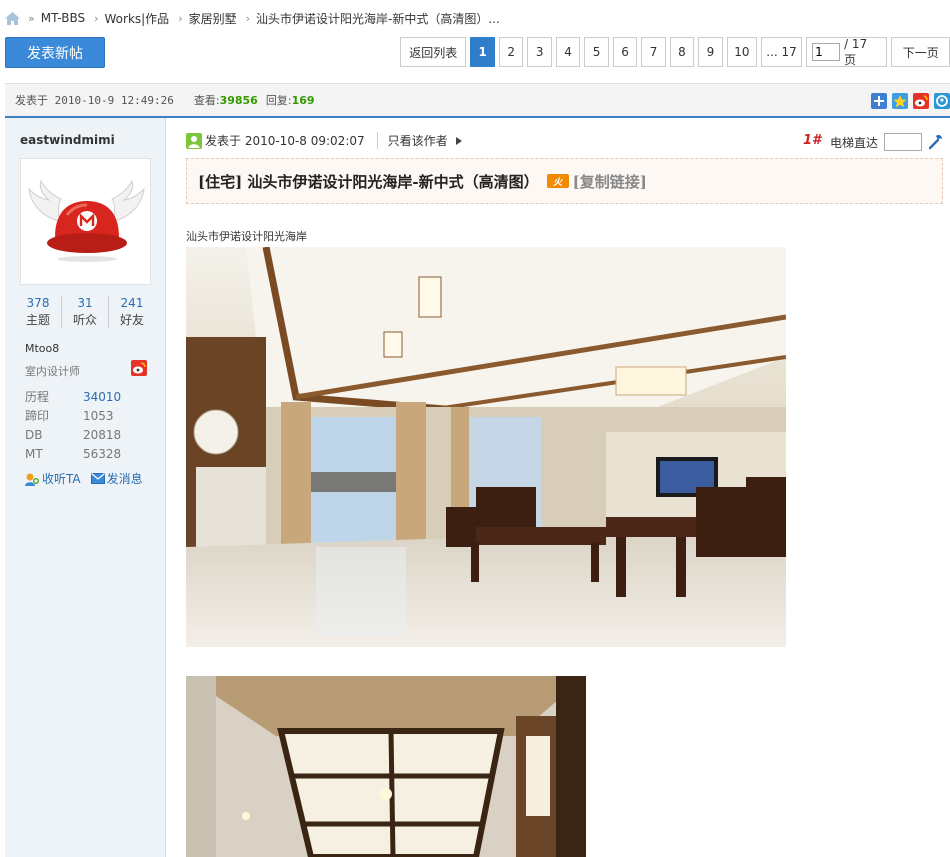 The image size is (950, 857). Describe the element at coordinates (482, 52) in the screenshot. I see `page-1-button: 1` at that location.